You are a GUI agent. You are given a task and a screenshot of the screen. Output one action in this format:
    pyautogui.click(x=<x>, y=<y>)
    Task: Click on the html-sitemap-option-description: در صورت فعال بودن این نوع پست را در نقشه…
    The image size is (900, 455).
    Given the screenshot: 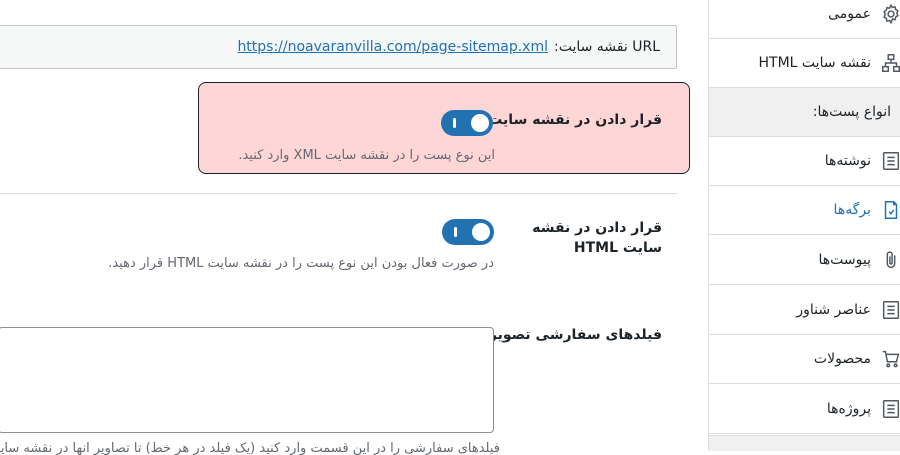 What is the action you would take?
    pyautogui.click(x=301, y=263)
    